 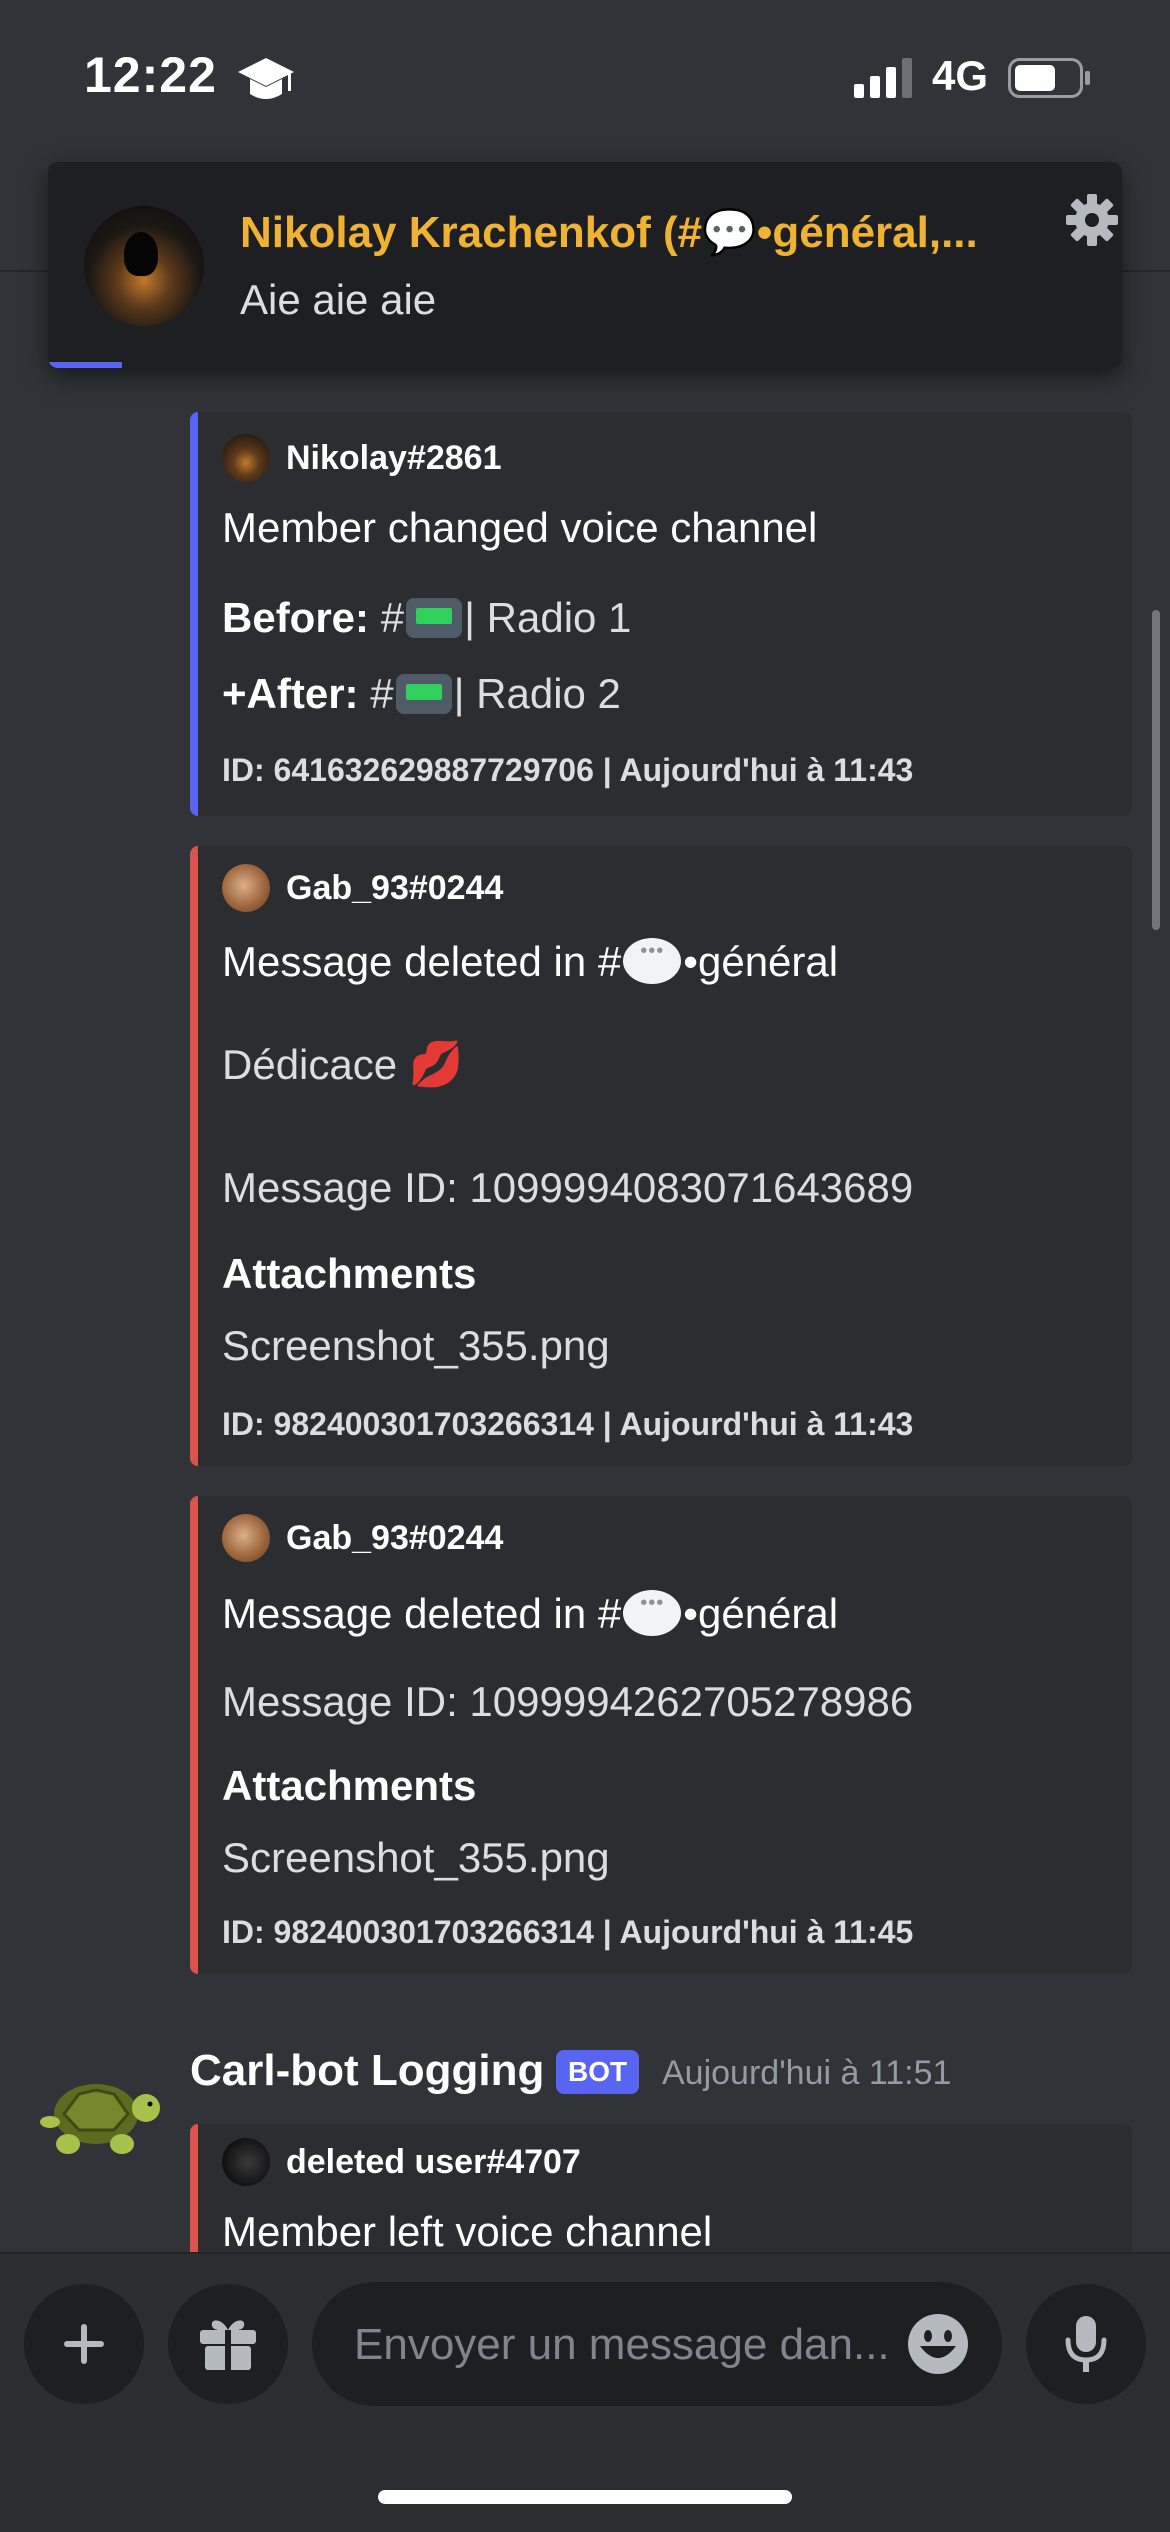 What do you see at coordinates (807, 2073) in the screenshot?
I see `message-timestamp: Aujourd'hui à 11:51` at bounding box center [807, 2073].